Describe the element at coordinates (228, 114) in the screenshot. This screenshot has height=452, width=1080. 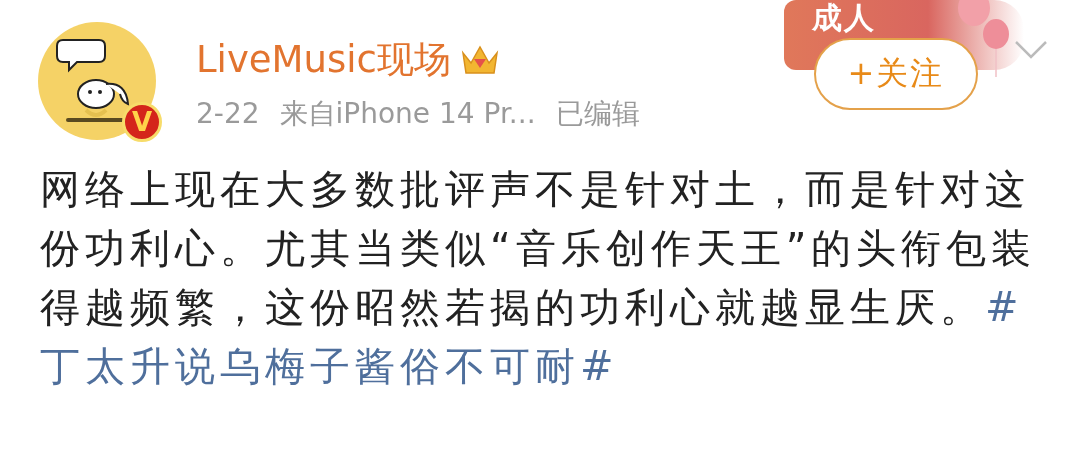
I see `post-date: 2-22` at that location.